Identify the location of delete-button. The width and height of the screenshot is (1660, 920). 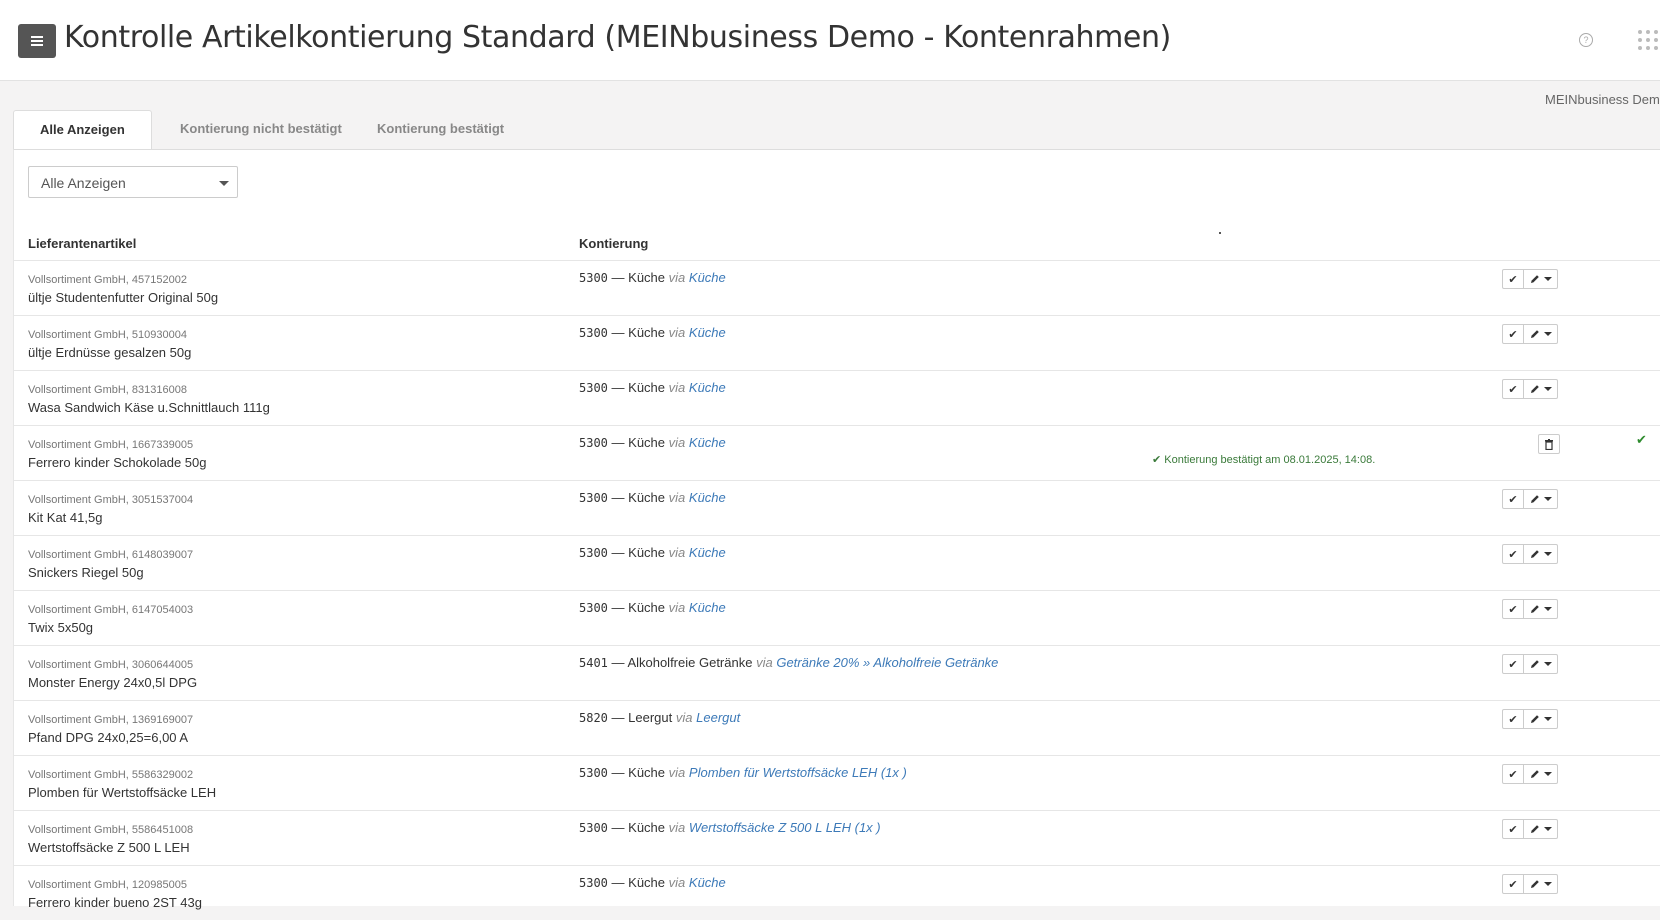
(1549, 444).